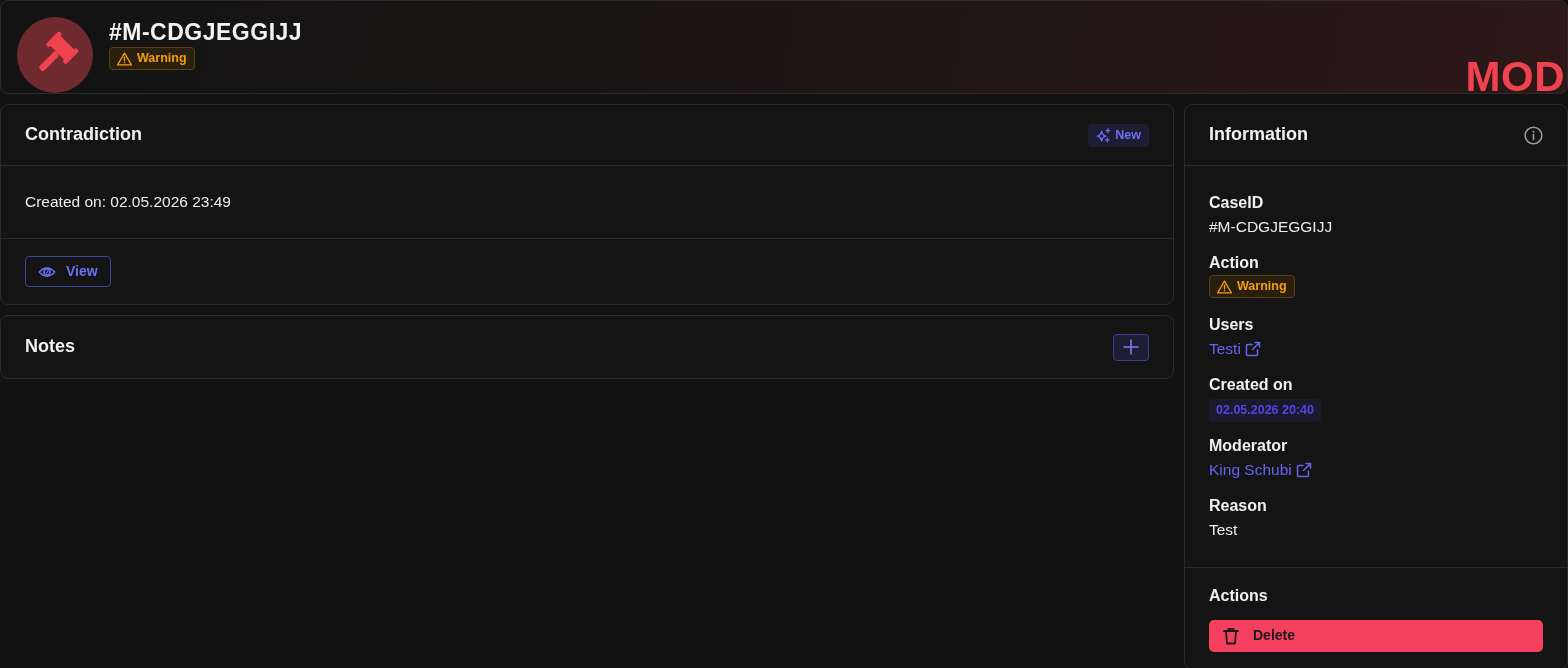  I want to click on created-date: 02.05.2026 20:40, so click(1265, 410).